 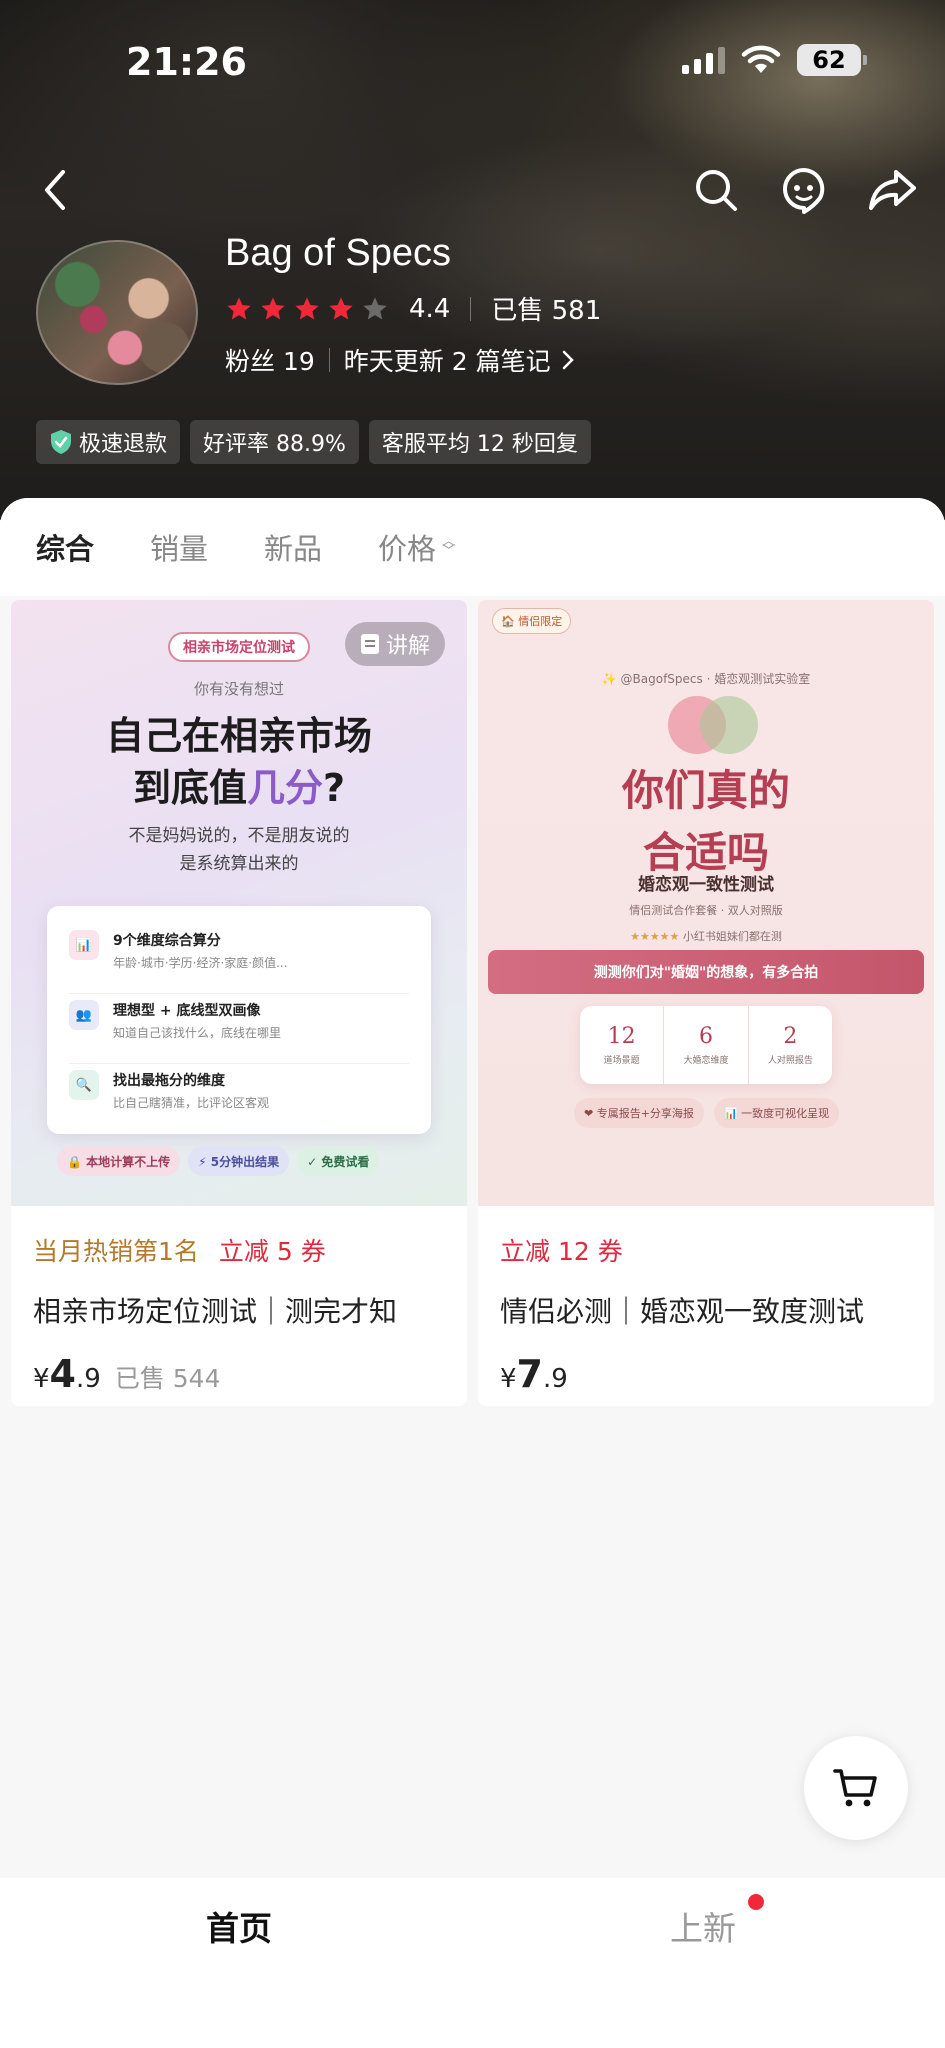 I want to click on shop-avatar, so click(x=117, y=312).